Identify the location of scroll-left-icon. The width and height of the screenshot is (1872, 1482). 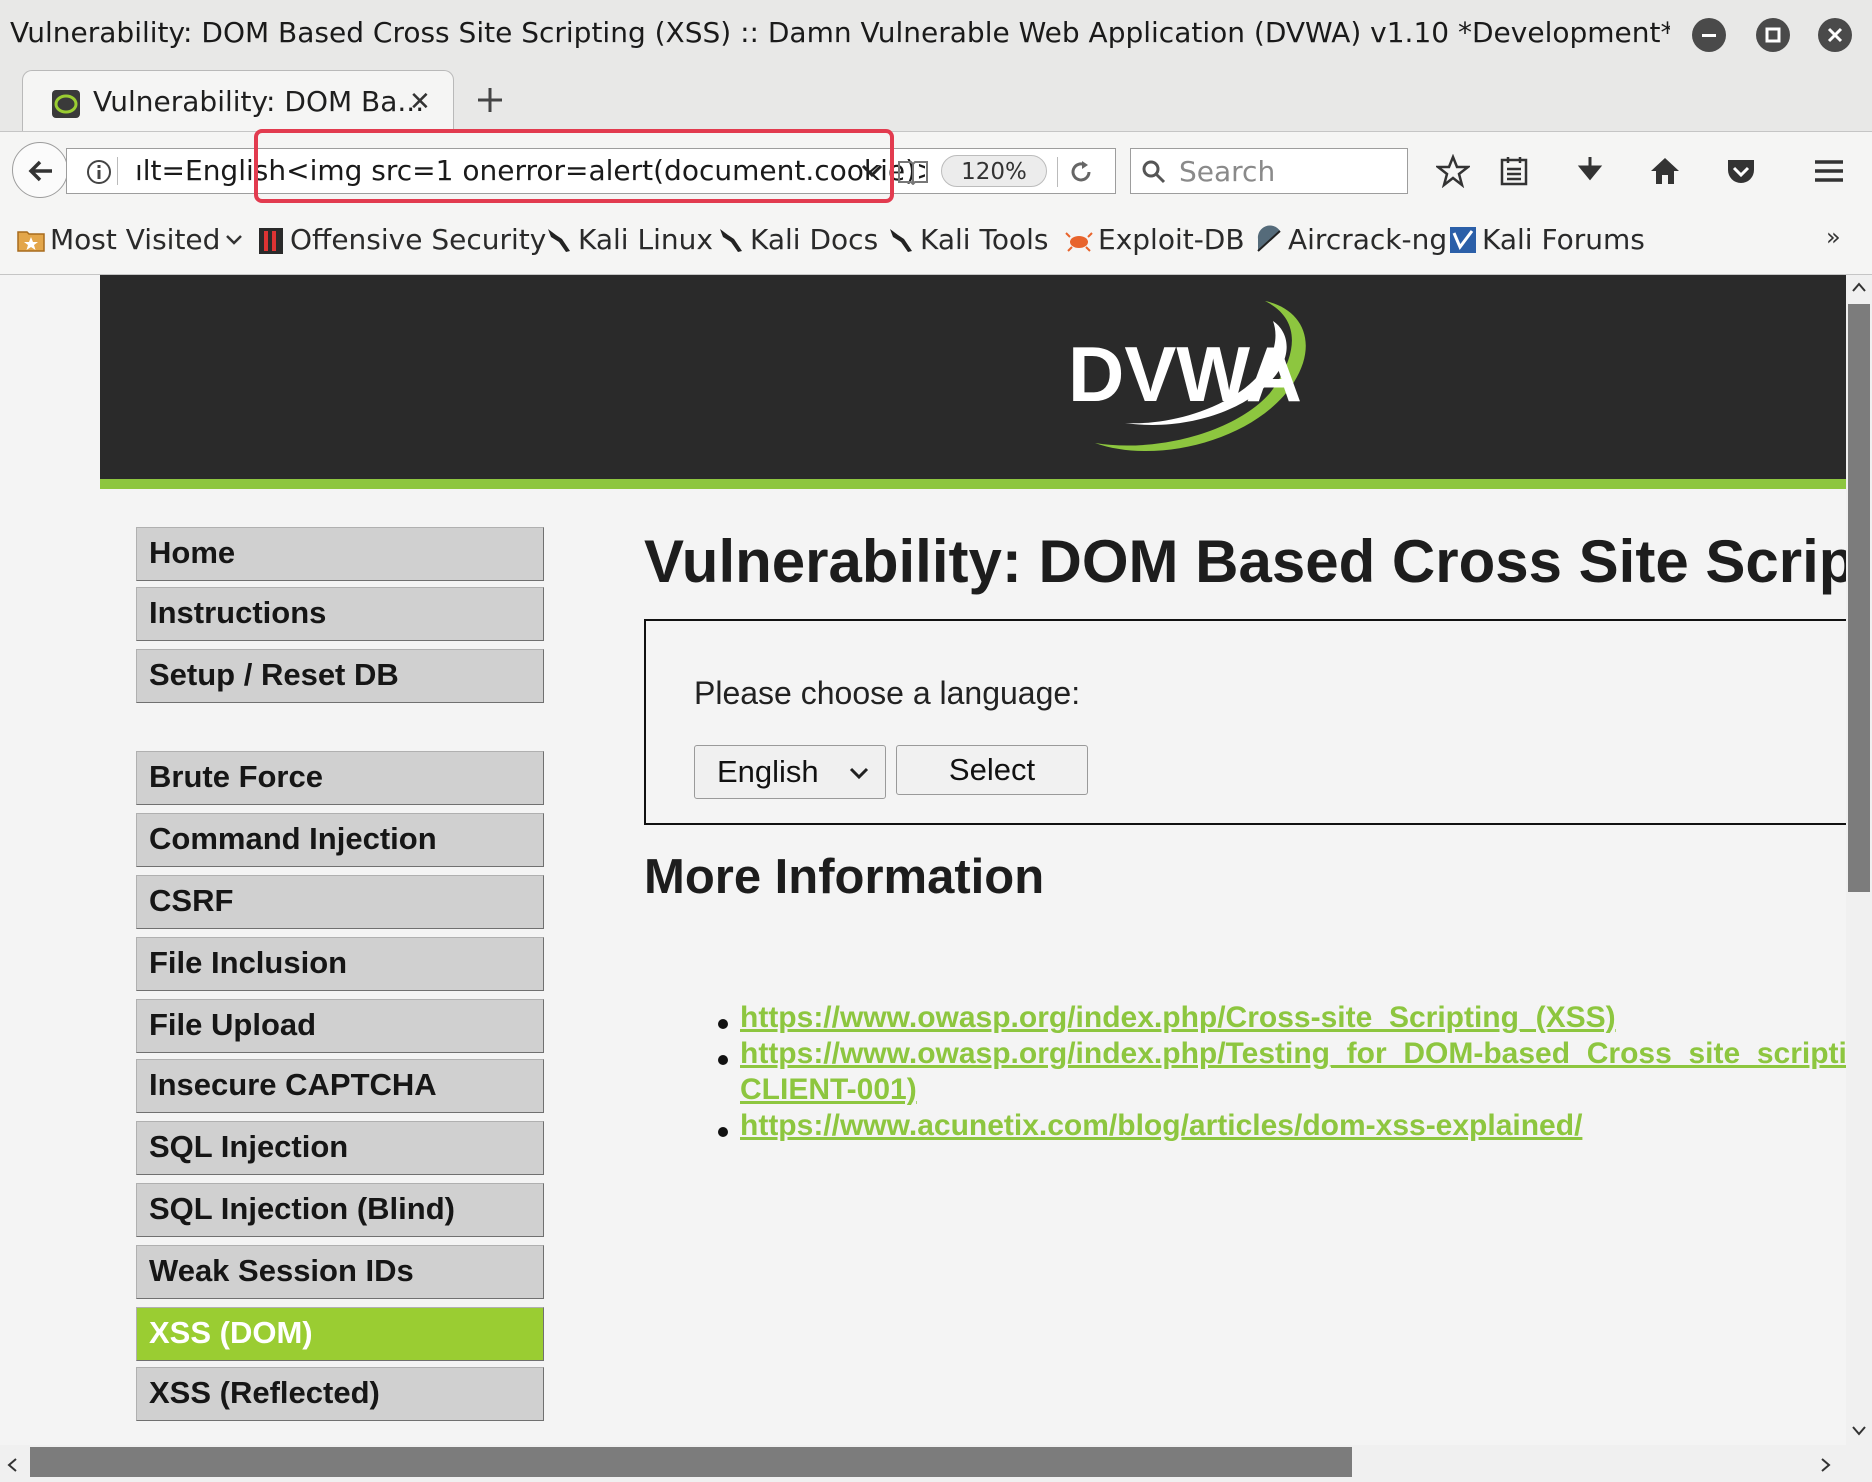
(12, 1465).